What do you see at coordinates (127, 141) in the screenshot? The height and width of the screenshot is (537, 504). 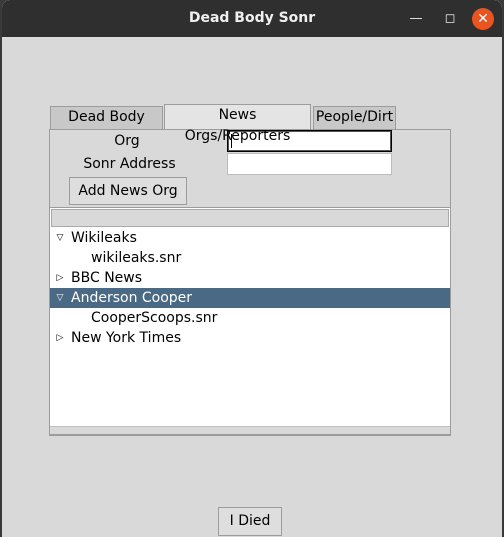 I see `org-label: Org` at bounding box center [127, 141].